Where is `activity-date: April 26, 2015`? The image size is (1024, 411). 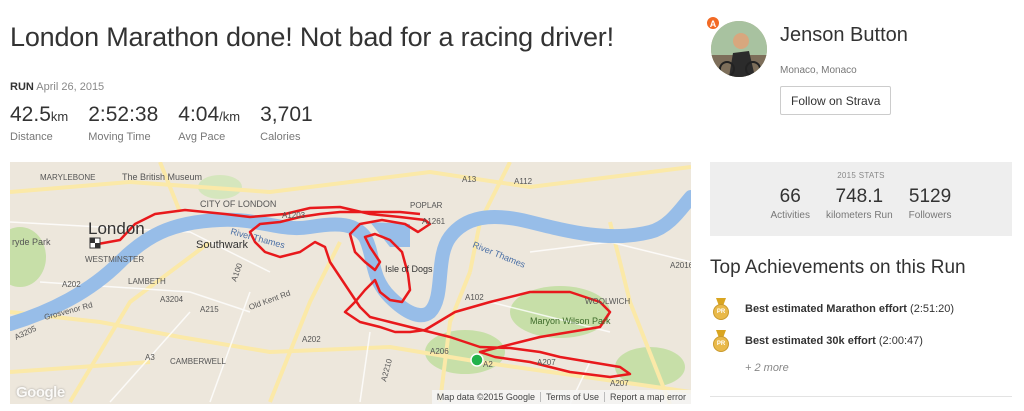
activity-date: April 26, 2015 is located at coordinates (70, 87).